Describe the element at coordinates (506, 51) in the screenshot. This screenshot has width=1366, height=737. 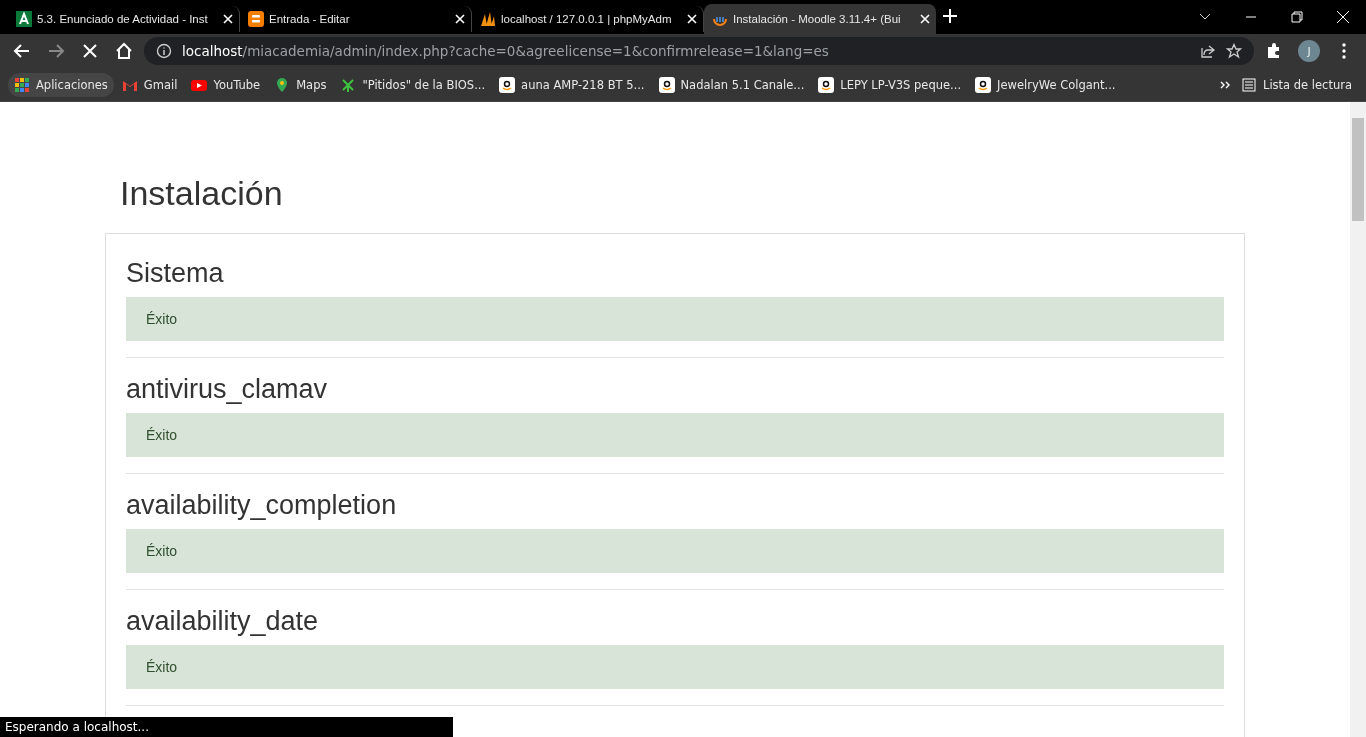
I see `url-text: localhost/miacademia/admin/index.php?cache=0&agreelicense=1&confirmrelease=1&lang=es` at that location.